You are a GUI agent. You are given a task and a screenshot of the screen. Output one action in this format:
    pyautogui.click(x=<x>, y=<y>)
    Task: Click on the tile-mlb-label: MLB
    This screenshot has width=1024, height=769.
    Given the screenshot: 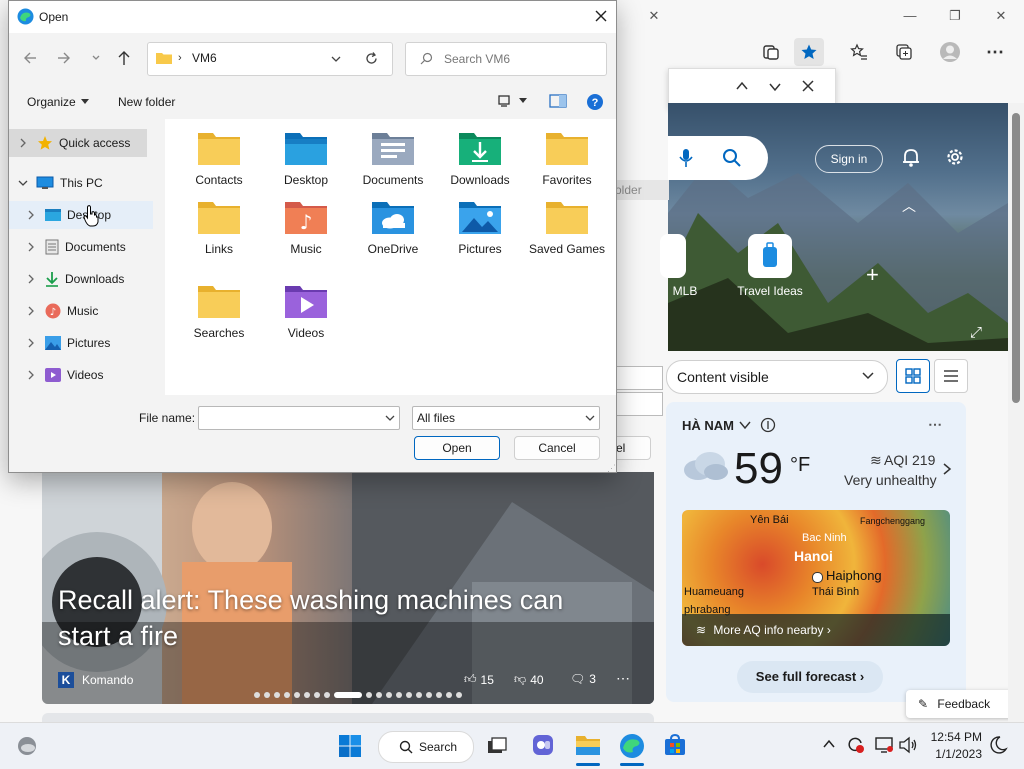 What is the action you would take?
    pyautogui.click(x=685, y=291)
    